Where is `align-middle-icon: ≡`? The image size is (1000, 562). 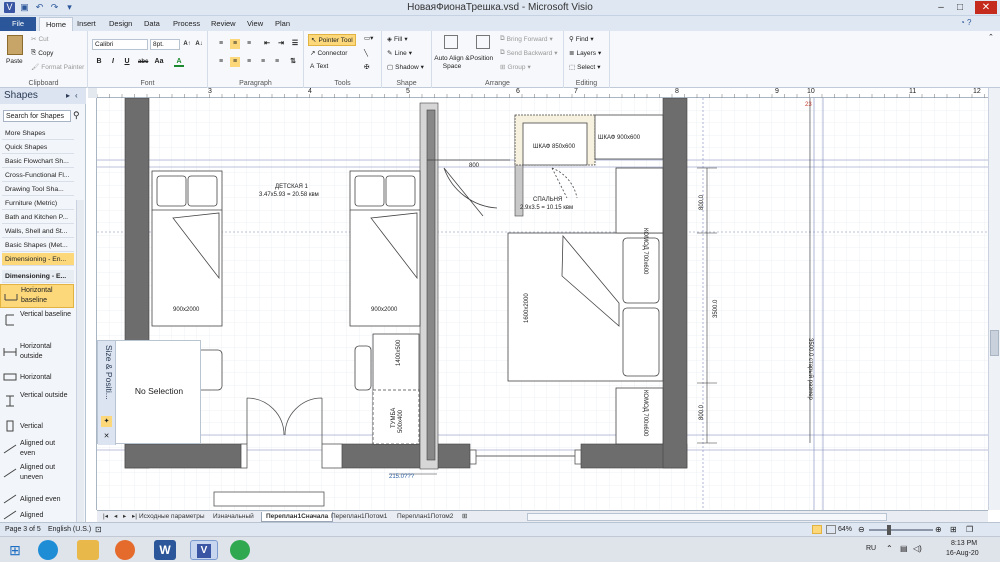
align-middle-icon: ≡ is located at coordinates (235, 44).